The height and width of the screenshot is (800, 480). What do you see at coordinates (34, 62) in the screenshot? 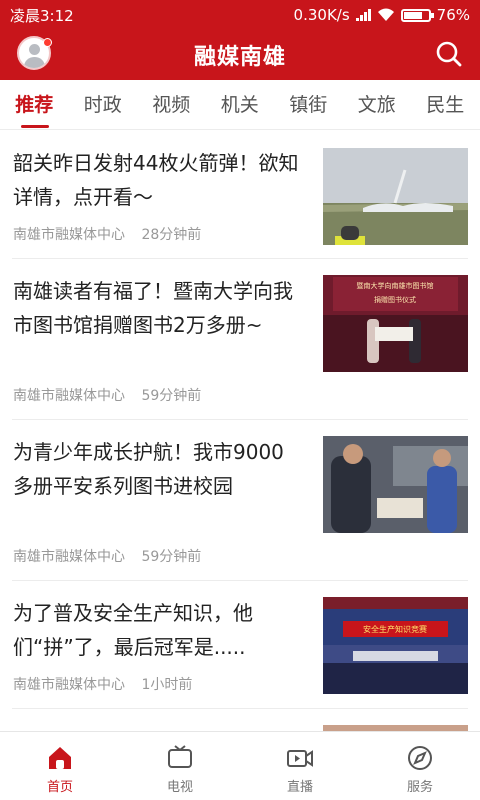
I see `avatar-body` at bounding box center [34, 62].